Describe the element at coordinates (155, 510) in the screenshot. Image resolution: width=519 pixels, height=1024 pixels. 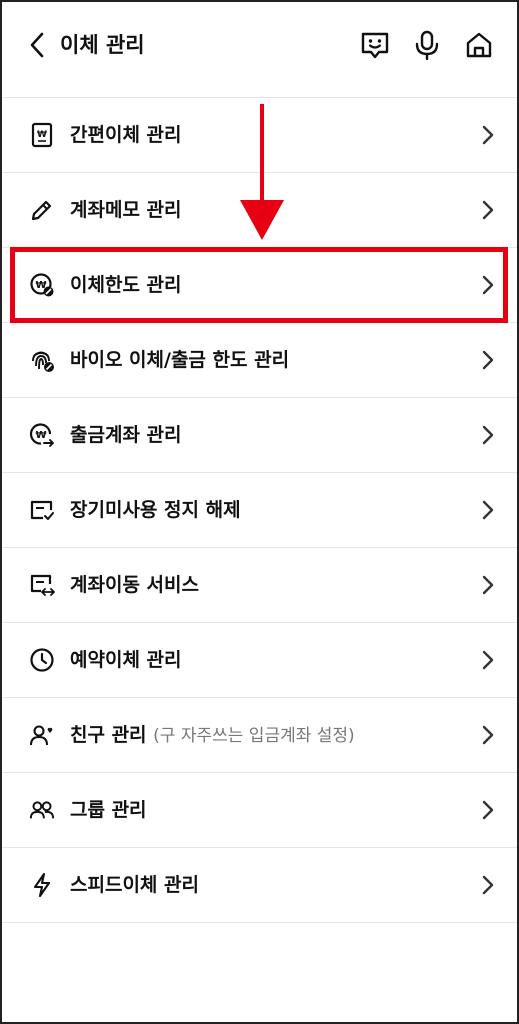
I see `menu-item-label: 장기미사용 정지 해제` at that location.